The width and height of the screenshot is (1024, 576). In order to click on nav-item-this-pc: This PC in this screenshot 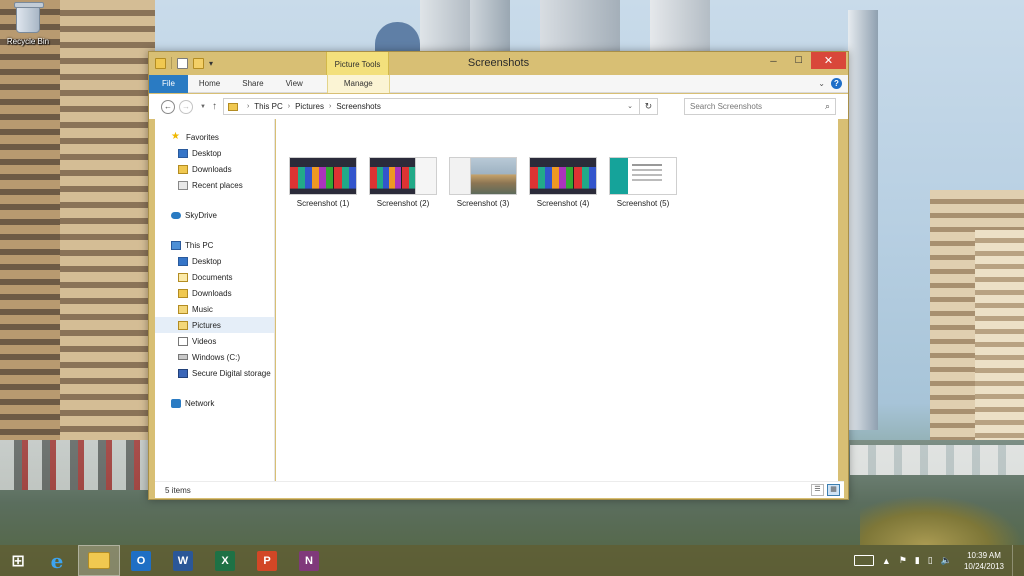, I will do `click(214, 245)`.